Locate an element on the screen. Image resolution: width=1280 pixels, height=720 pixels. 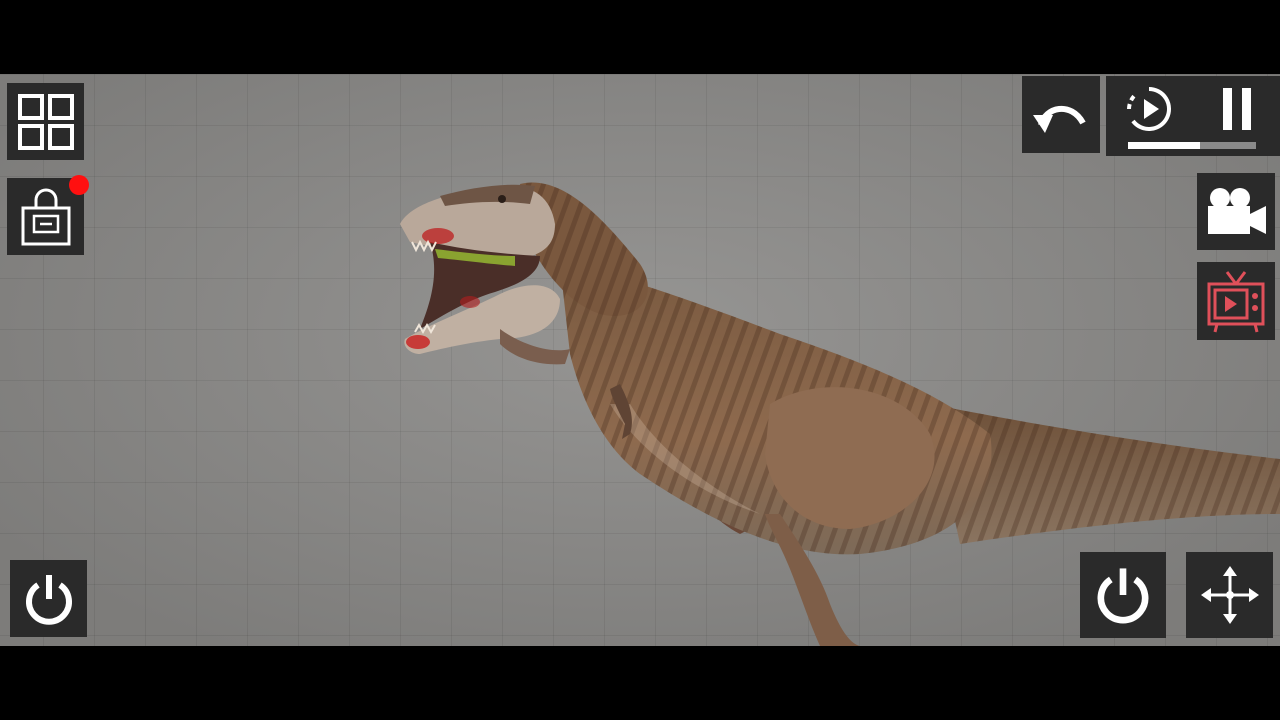
grid-menu-icon is located at coordinates (45, 121).